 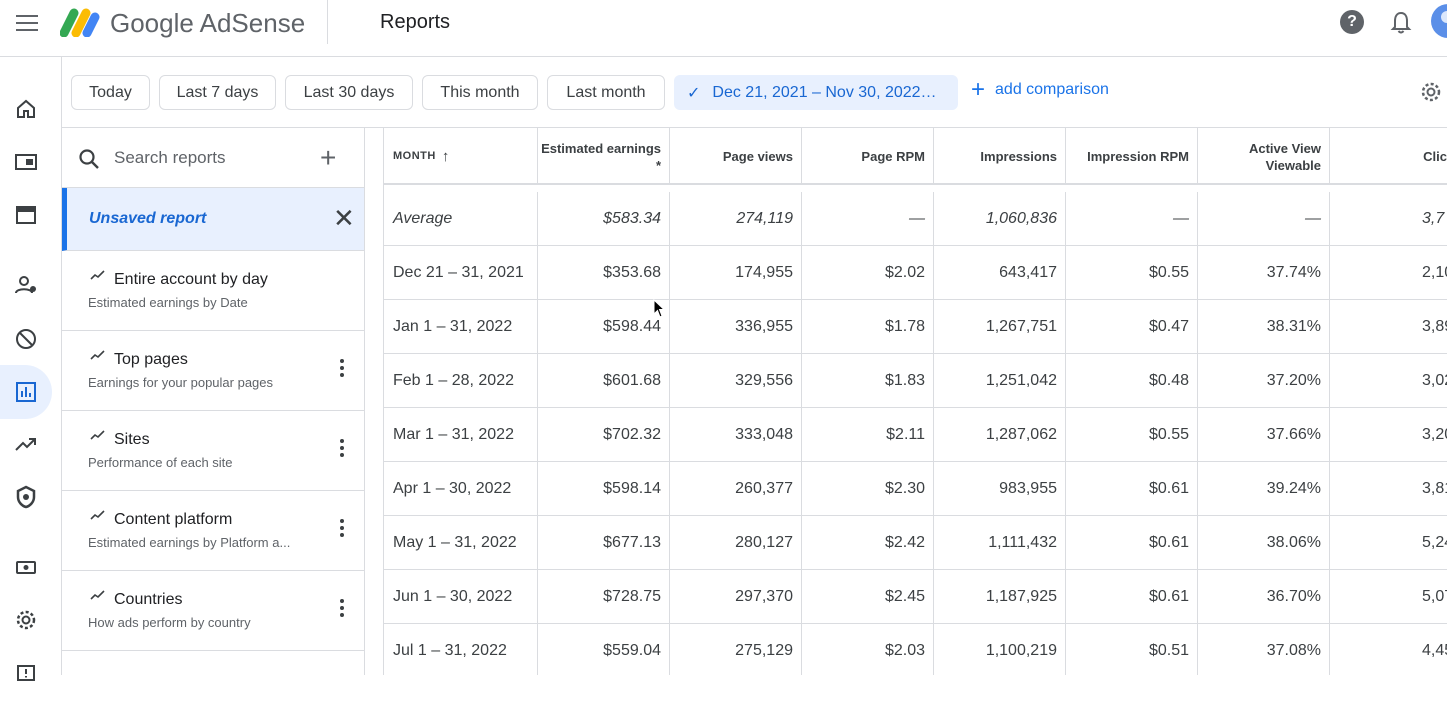 I want to click on cell-impressions: 1,100,219, so click(x=1000, y=649).